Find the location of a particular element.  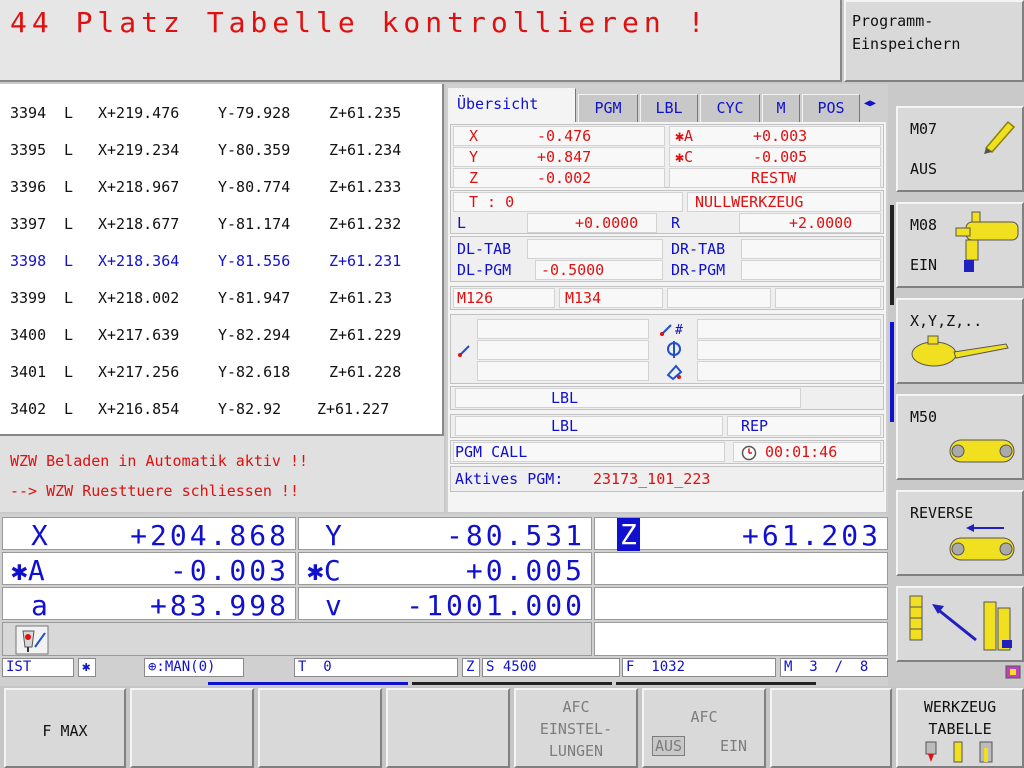

m134-label: M134 is located at coordinates (583, 298).